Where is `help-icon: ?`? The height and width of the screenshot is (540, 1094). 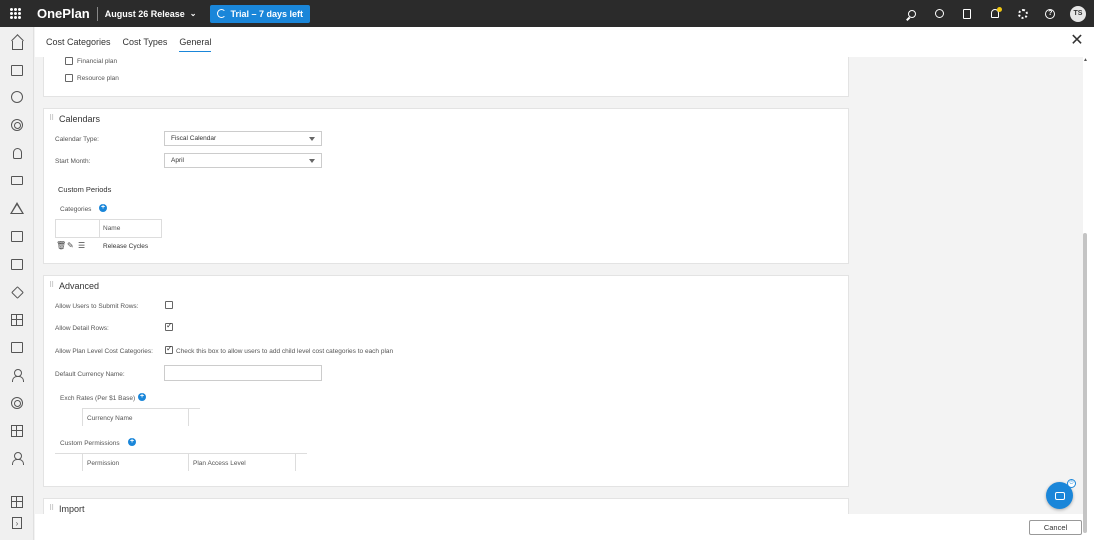
help-icon: ? is located at coordinates (1050, 13).